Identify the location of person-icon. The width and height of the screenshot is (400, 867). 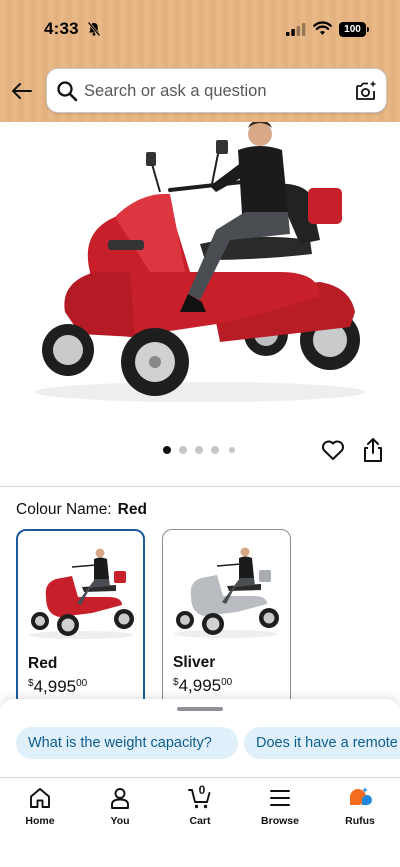
(120, 798).